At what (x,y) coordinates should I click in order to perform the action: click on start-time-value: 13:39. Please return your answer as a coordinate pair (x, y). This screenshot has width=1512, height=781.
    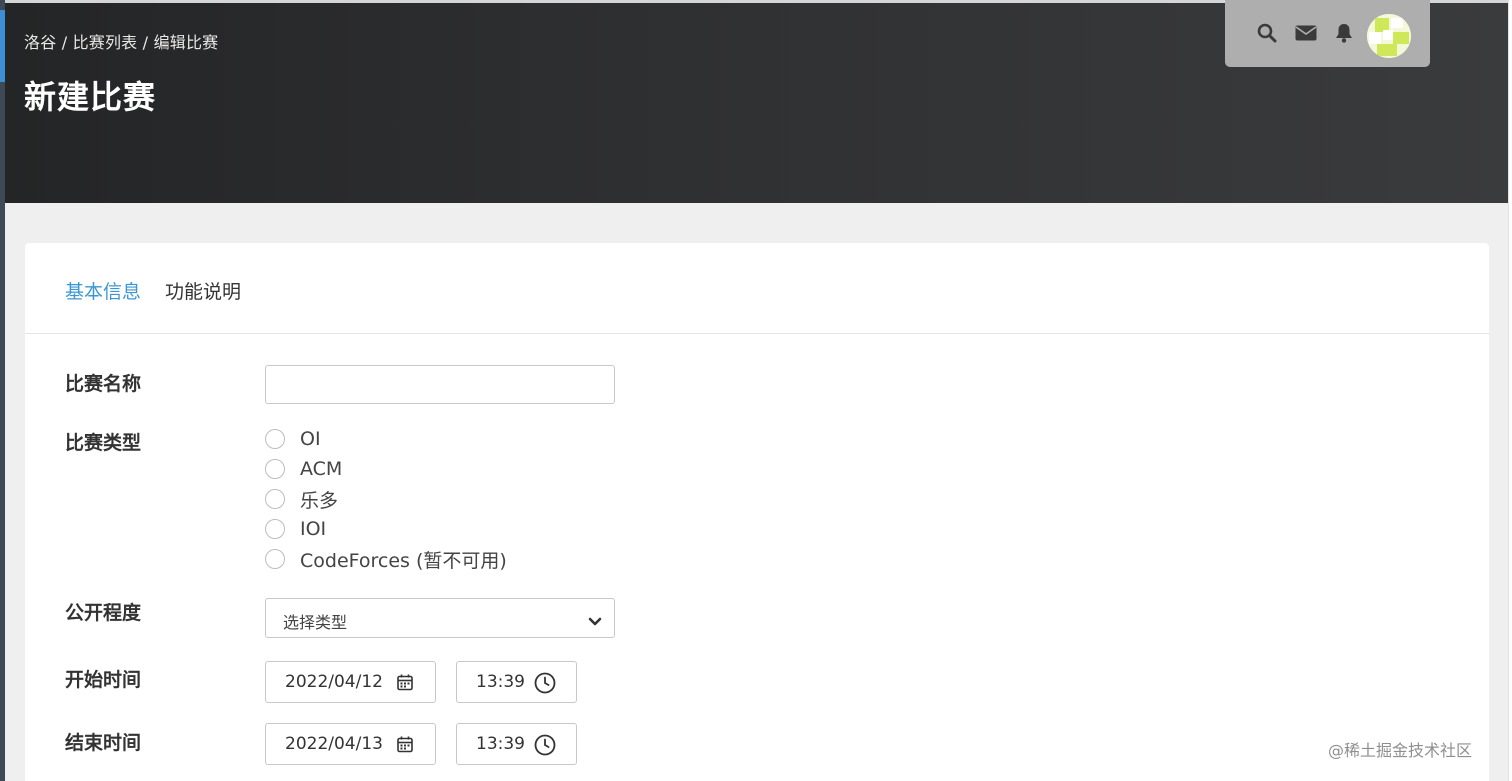
    Looking at the image, I should click on (500, 682).